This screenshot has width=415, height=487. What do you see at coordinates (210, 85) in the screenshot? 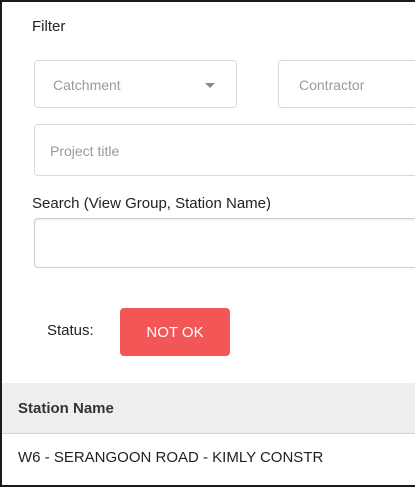
I see `chevron-down-icon` at bounding box center [210, 85].